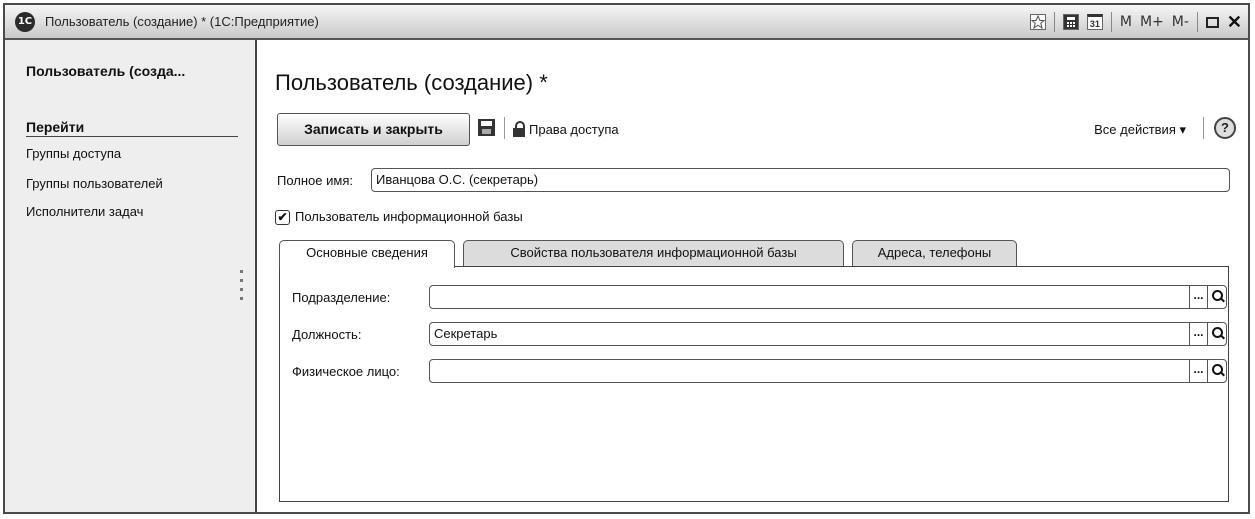 Image resolution: width=1255 pixels, height=519 pixels. Describe the element at coordinates (1152, 22) in the screenshot. I see `memory-plus-button: M+` at that location.